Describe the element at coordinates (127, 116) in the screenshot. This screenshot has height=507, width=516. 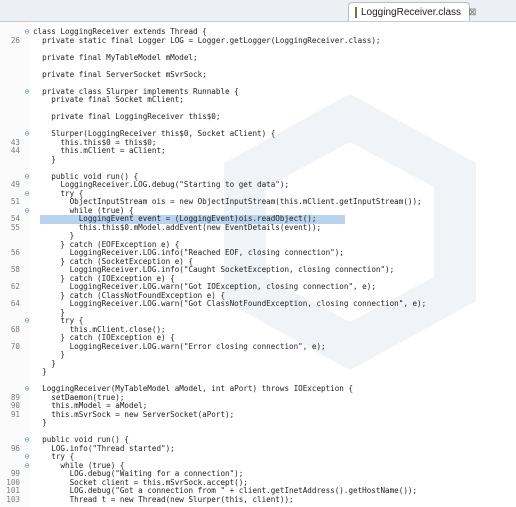
I see `code-text: private final LoggingReceiver this$0;` at that location.